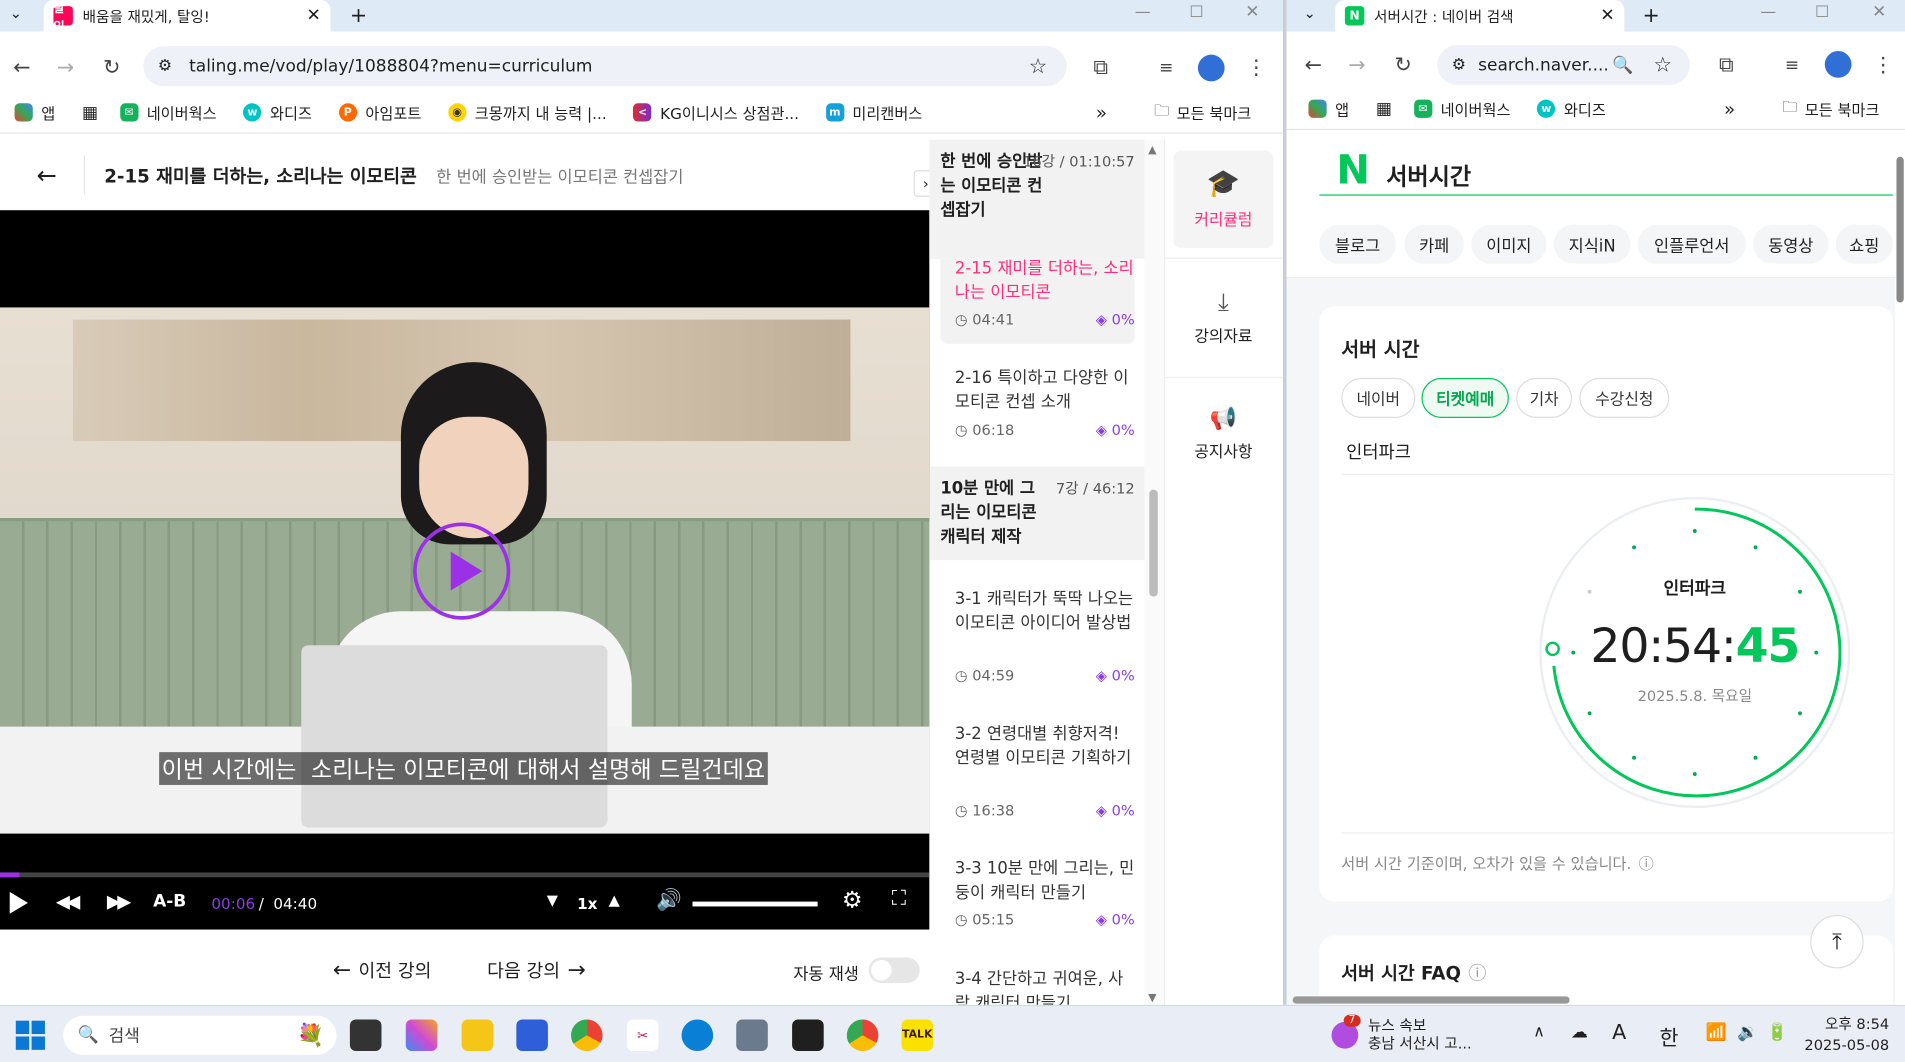 The width and height of the screenshot is (1905, 1062). I want to click on file-explorer-icon, so click(477, 1035).